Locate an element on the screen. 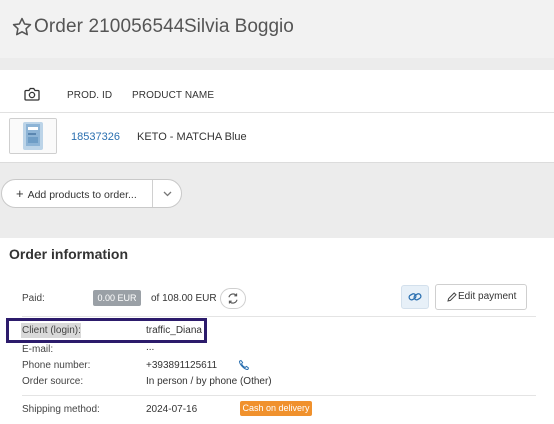 This screenshot has height=424, width=554. customer-name: Silvia Boggio is located at coordinates (239, 26).